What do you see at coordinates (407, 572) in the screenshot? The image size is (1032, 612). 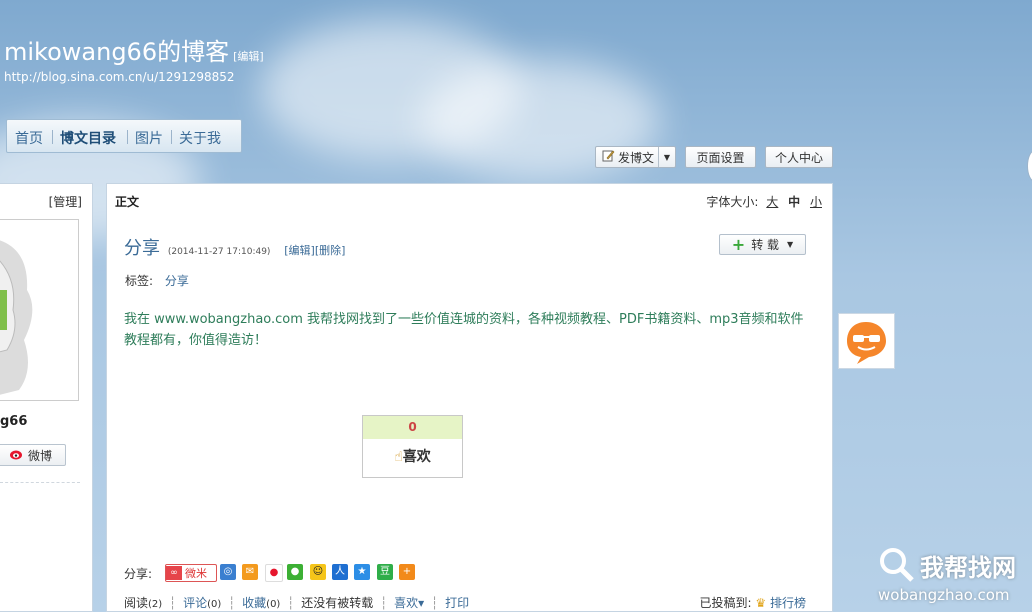 I see `share-more-icon: +` at bounding box center [407, 572].